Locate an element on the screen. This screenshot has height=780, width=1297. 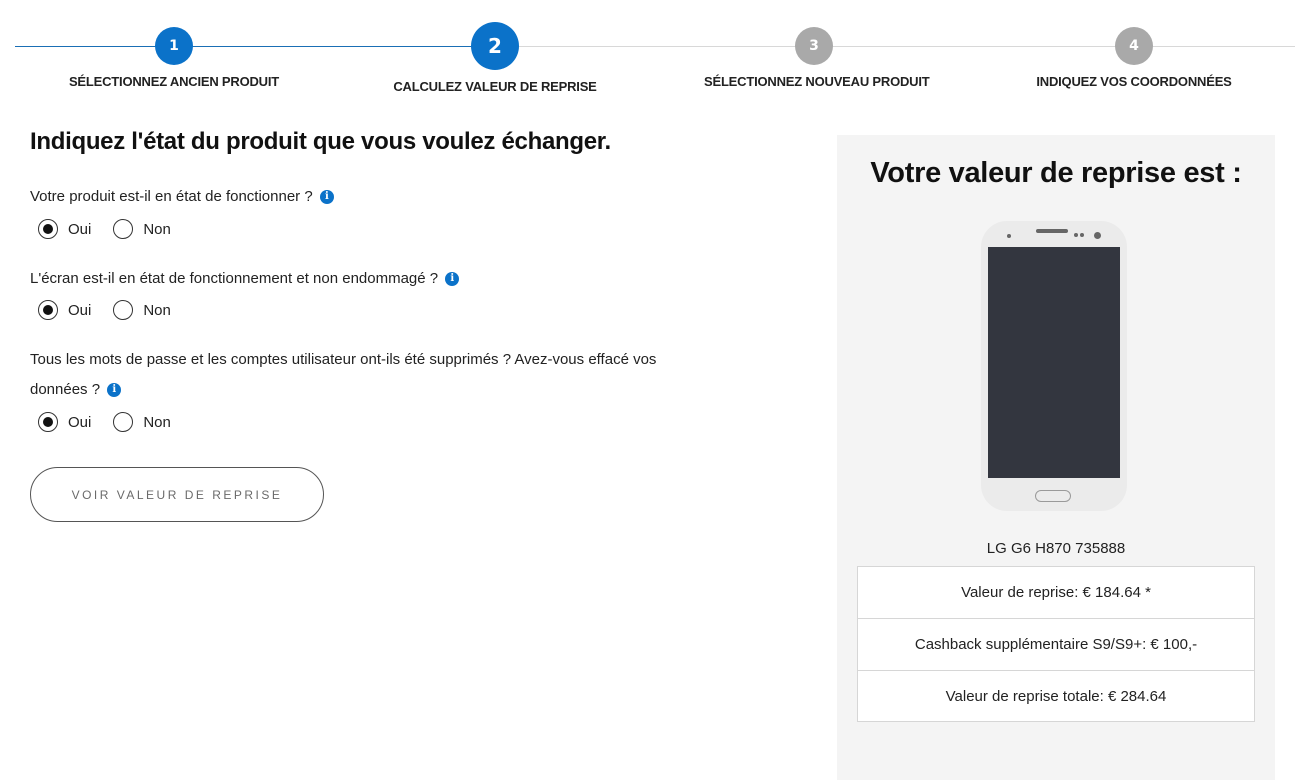
phone-speaker is located at coordinates (1052, 231).